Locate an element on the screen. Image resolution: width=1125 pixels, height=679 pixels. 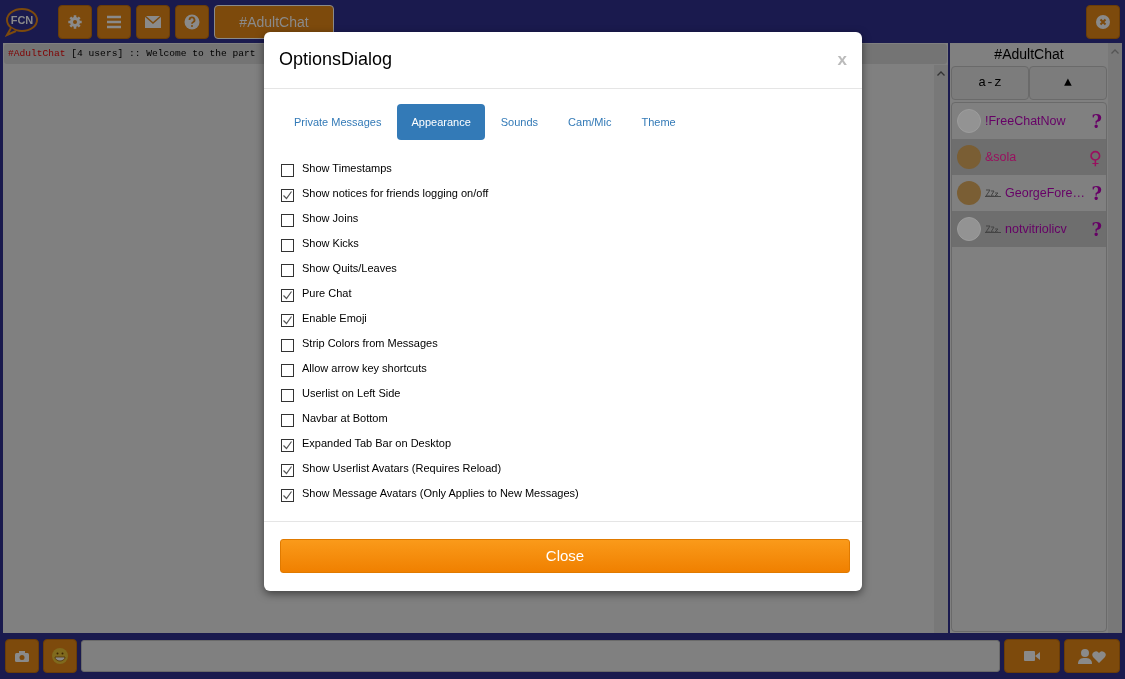
help-icon is located at coordinates (192, 22).